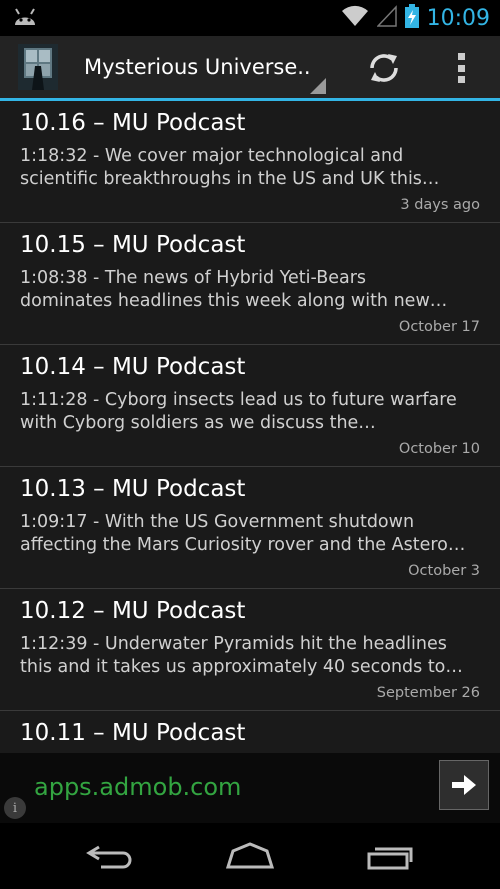 This screenshot has height=889, width=500. What do you see at coordinates (250, 18) in the screenshot?
I see `status-bar: 10:09` at bounding box center [250, 18].